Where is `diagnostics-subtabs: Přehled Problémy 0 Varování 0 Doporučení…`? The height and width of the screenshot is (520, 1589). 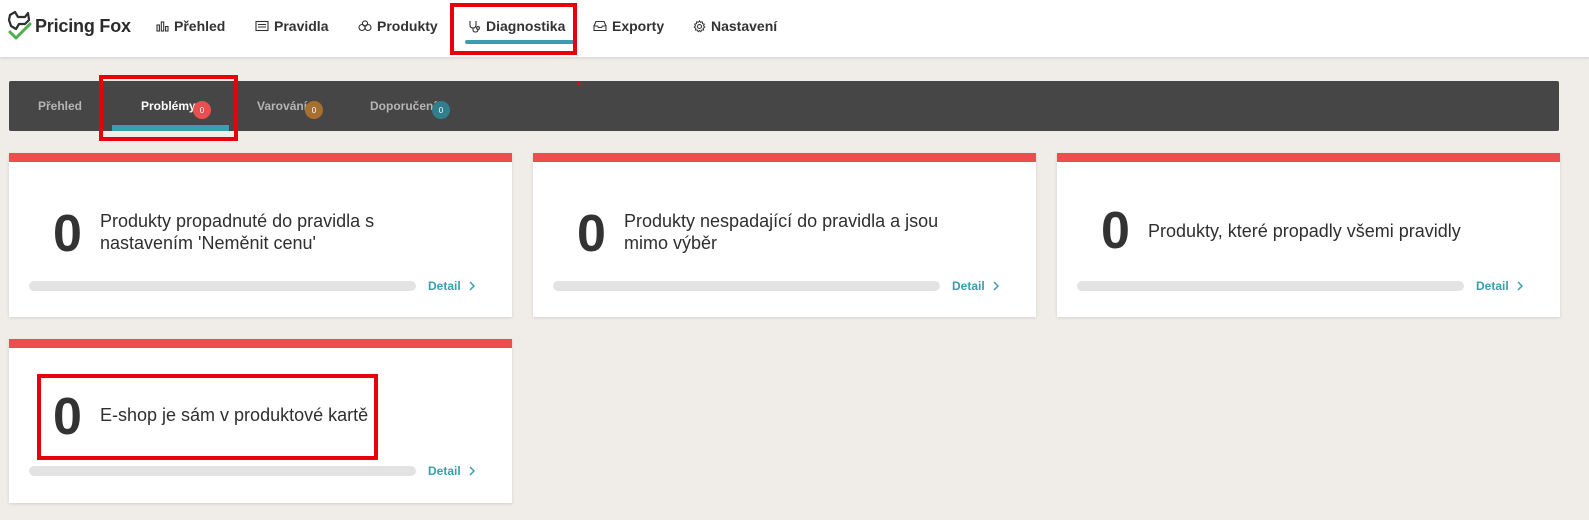
diagnostics-subtabs: Přehled Problémy 0 Varování 0 Doporučení… is located at coordinates (784, 106).